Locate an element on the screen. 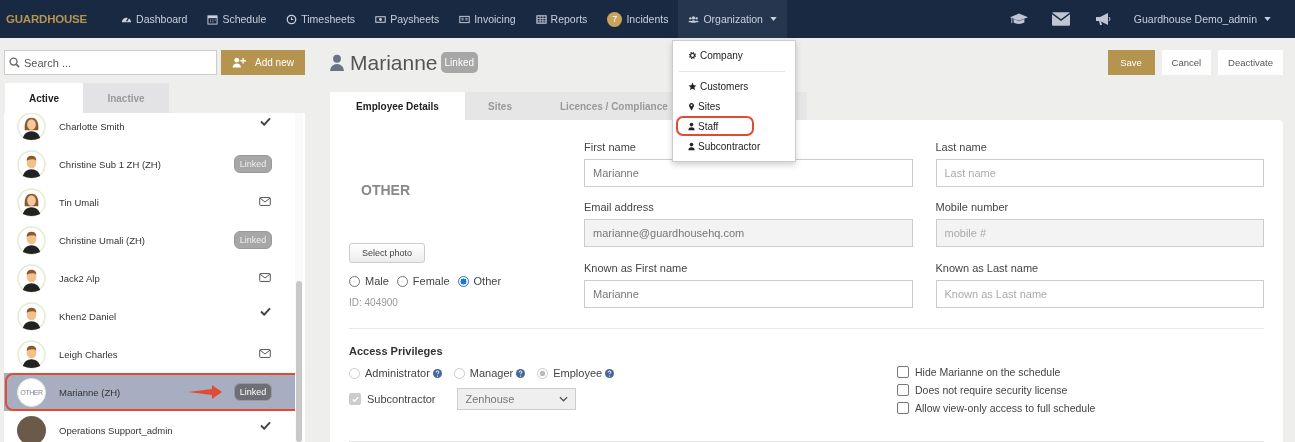  staff-name: Jack2 Alp is located at coordinates (79, 278).